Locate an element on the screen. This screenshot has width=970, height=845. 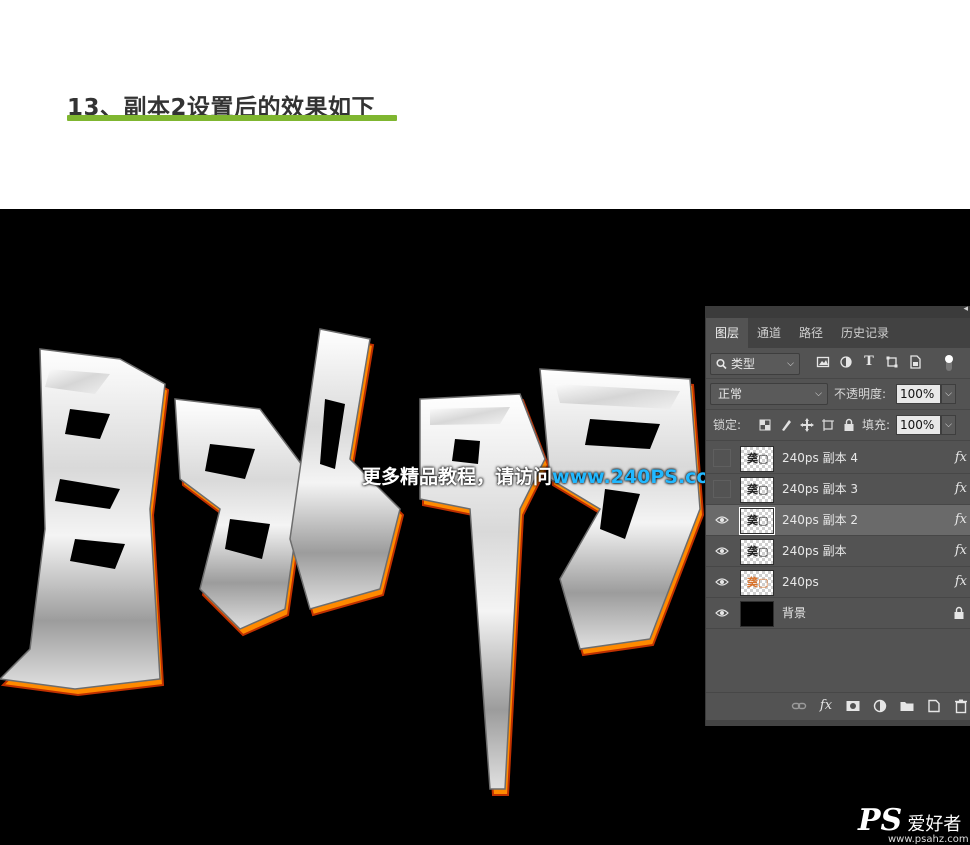
layer-name: 240ps 副本 is located at coordinates (814, 551).